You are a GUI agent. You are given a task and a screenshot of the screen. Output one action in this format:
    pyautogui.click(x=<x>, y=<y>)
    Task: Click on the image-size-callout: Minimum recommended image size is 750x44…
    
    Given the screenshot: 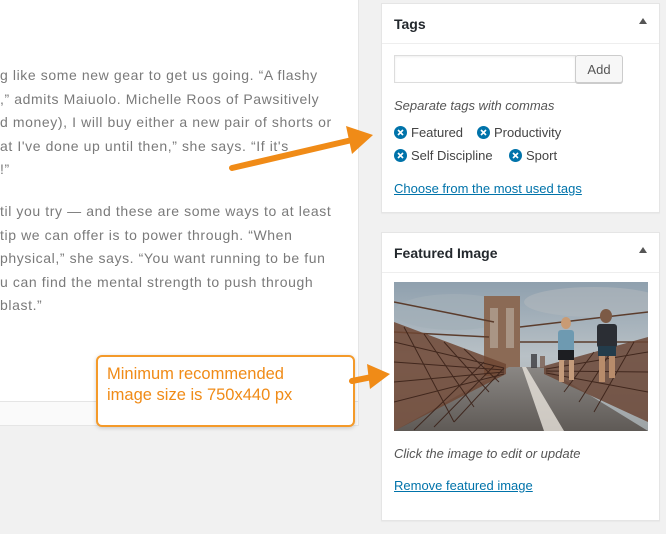 What is the action you would take?
    pyautogui.click(x=225, y=391)
    